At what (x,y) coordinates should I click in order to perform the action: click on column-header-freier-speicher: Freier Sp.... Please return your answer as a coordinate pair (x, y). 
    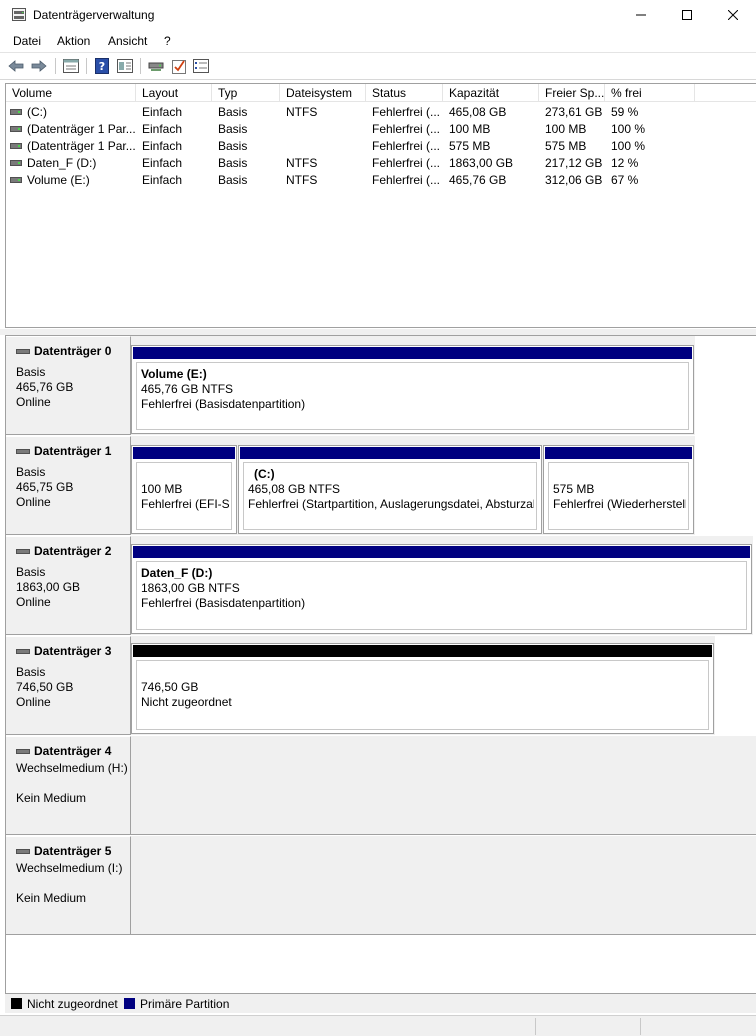
    Looking at the image, I should click on (572, 93).